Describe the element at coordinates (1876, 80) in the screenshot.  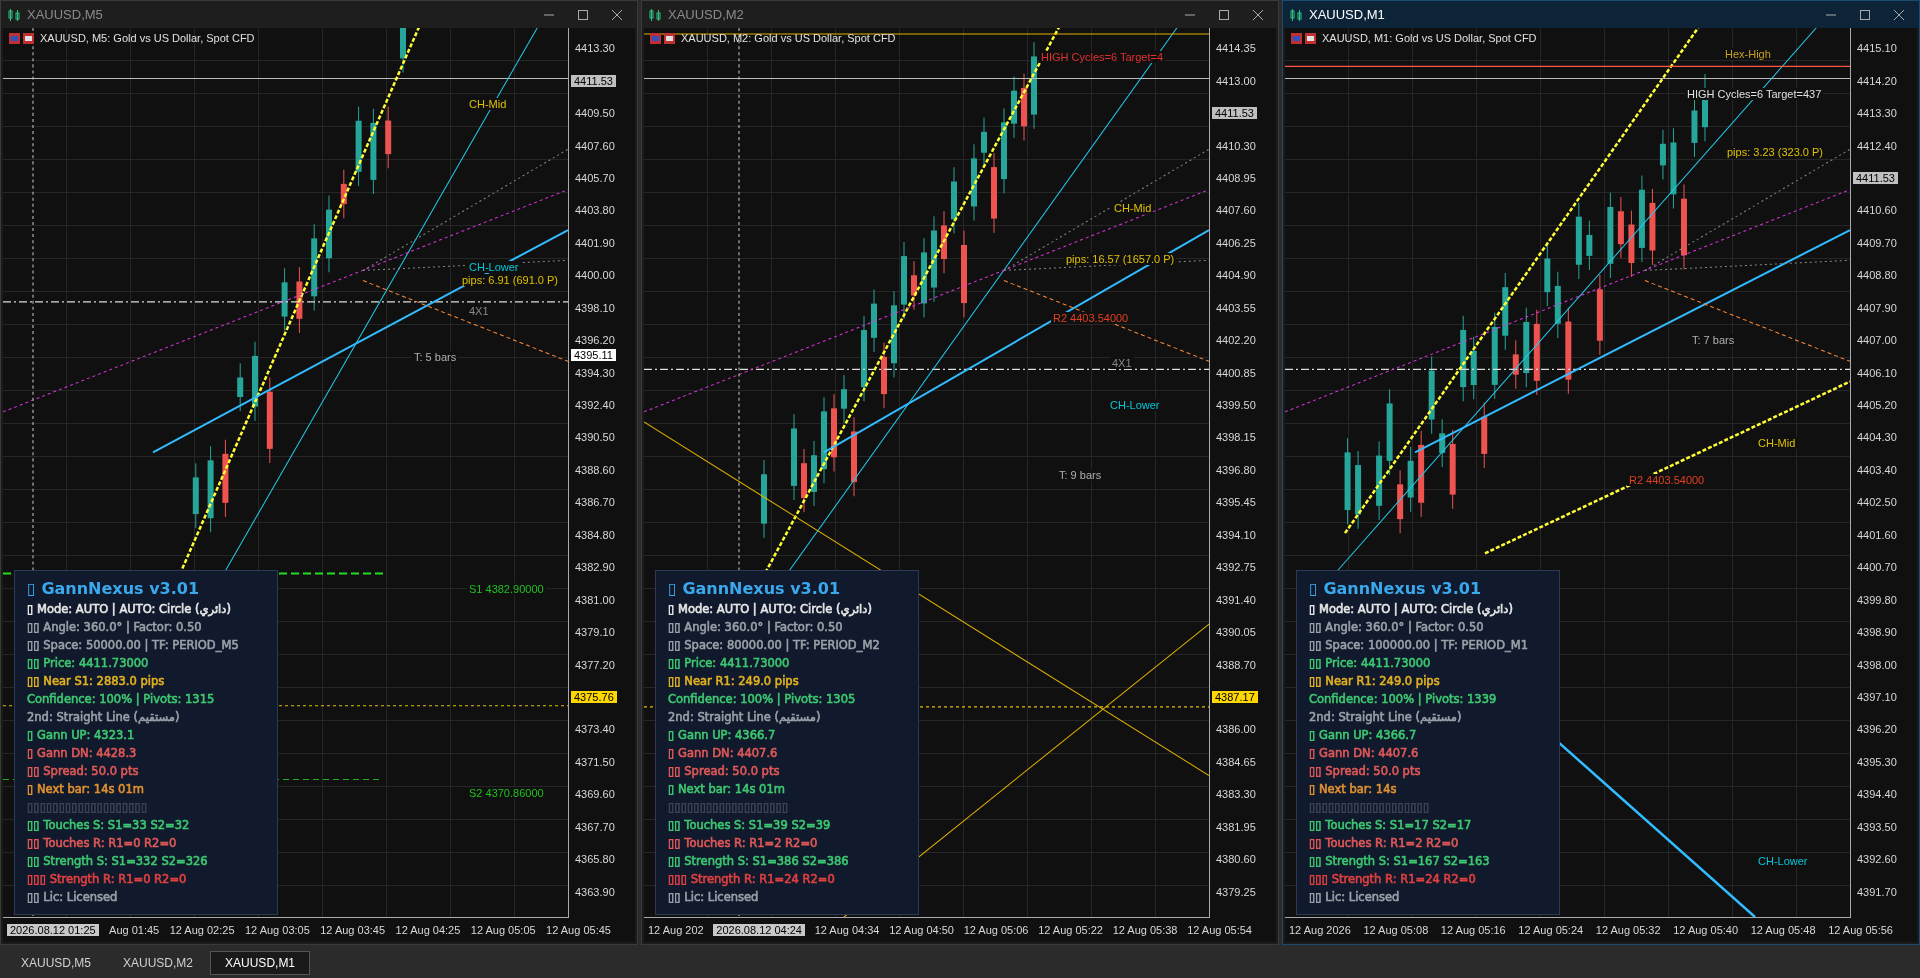
I see `price-label: 4414.20` at that location.